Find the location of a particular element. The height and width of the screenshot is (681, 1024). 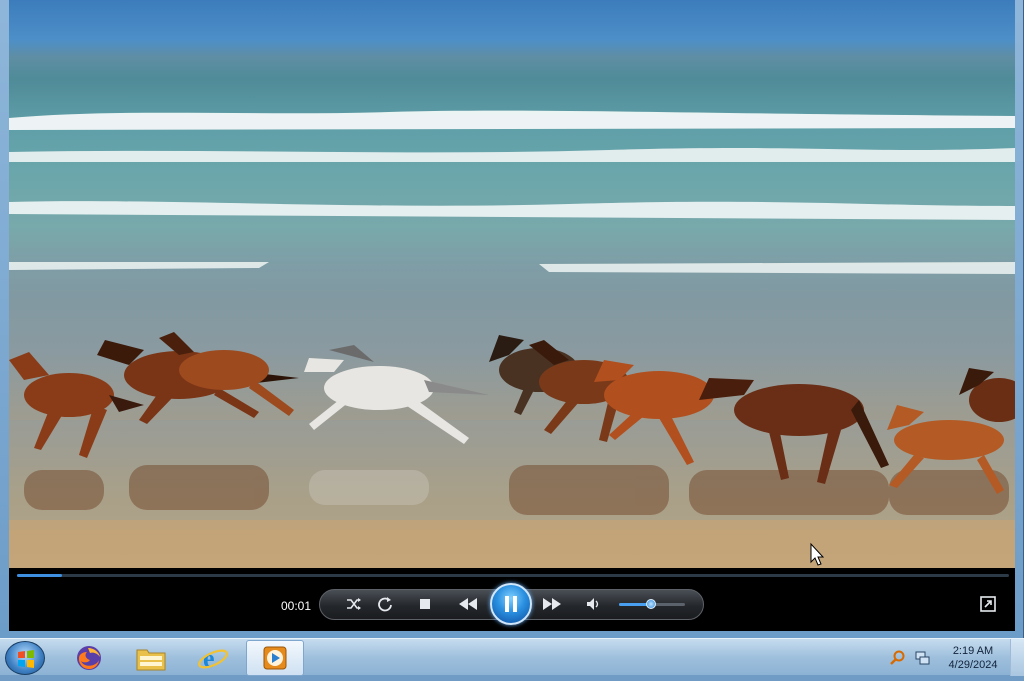

taskbar-explorer is located at coordinates (151, 658).